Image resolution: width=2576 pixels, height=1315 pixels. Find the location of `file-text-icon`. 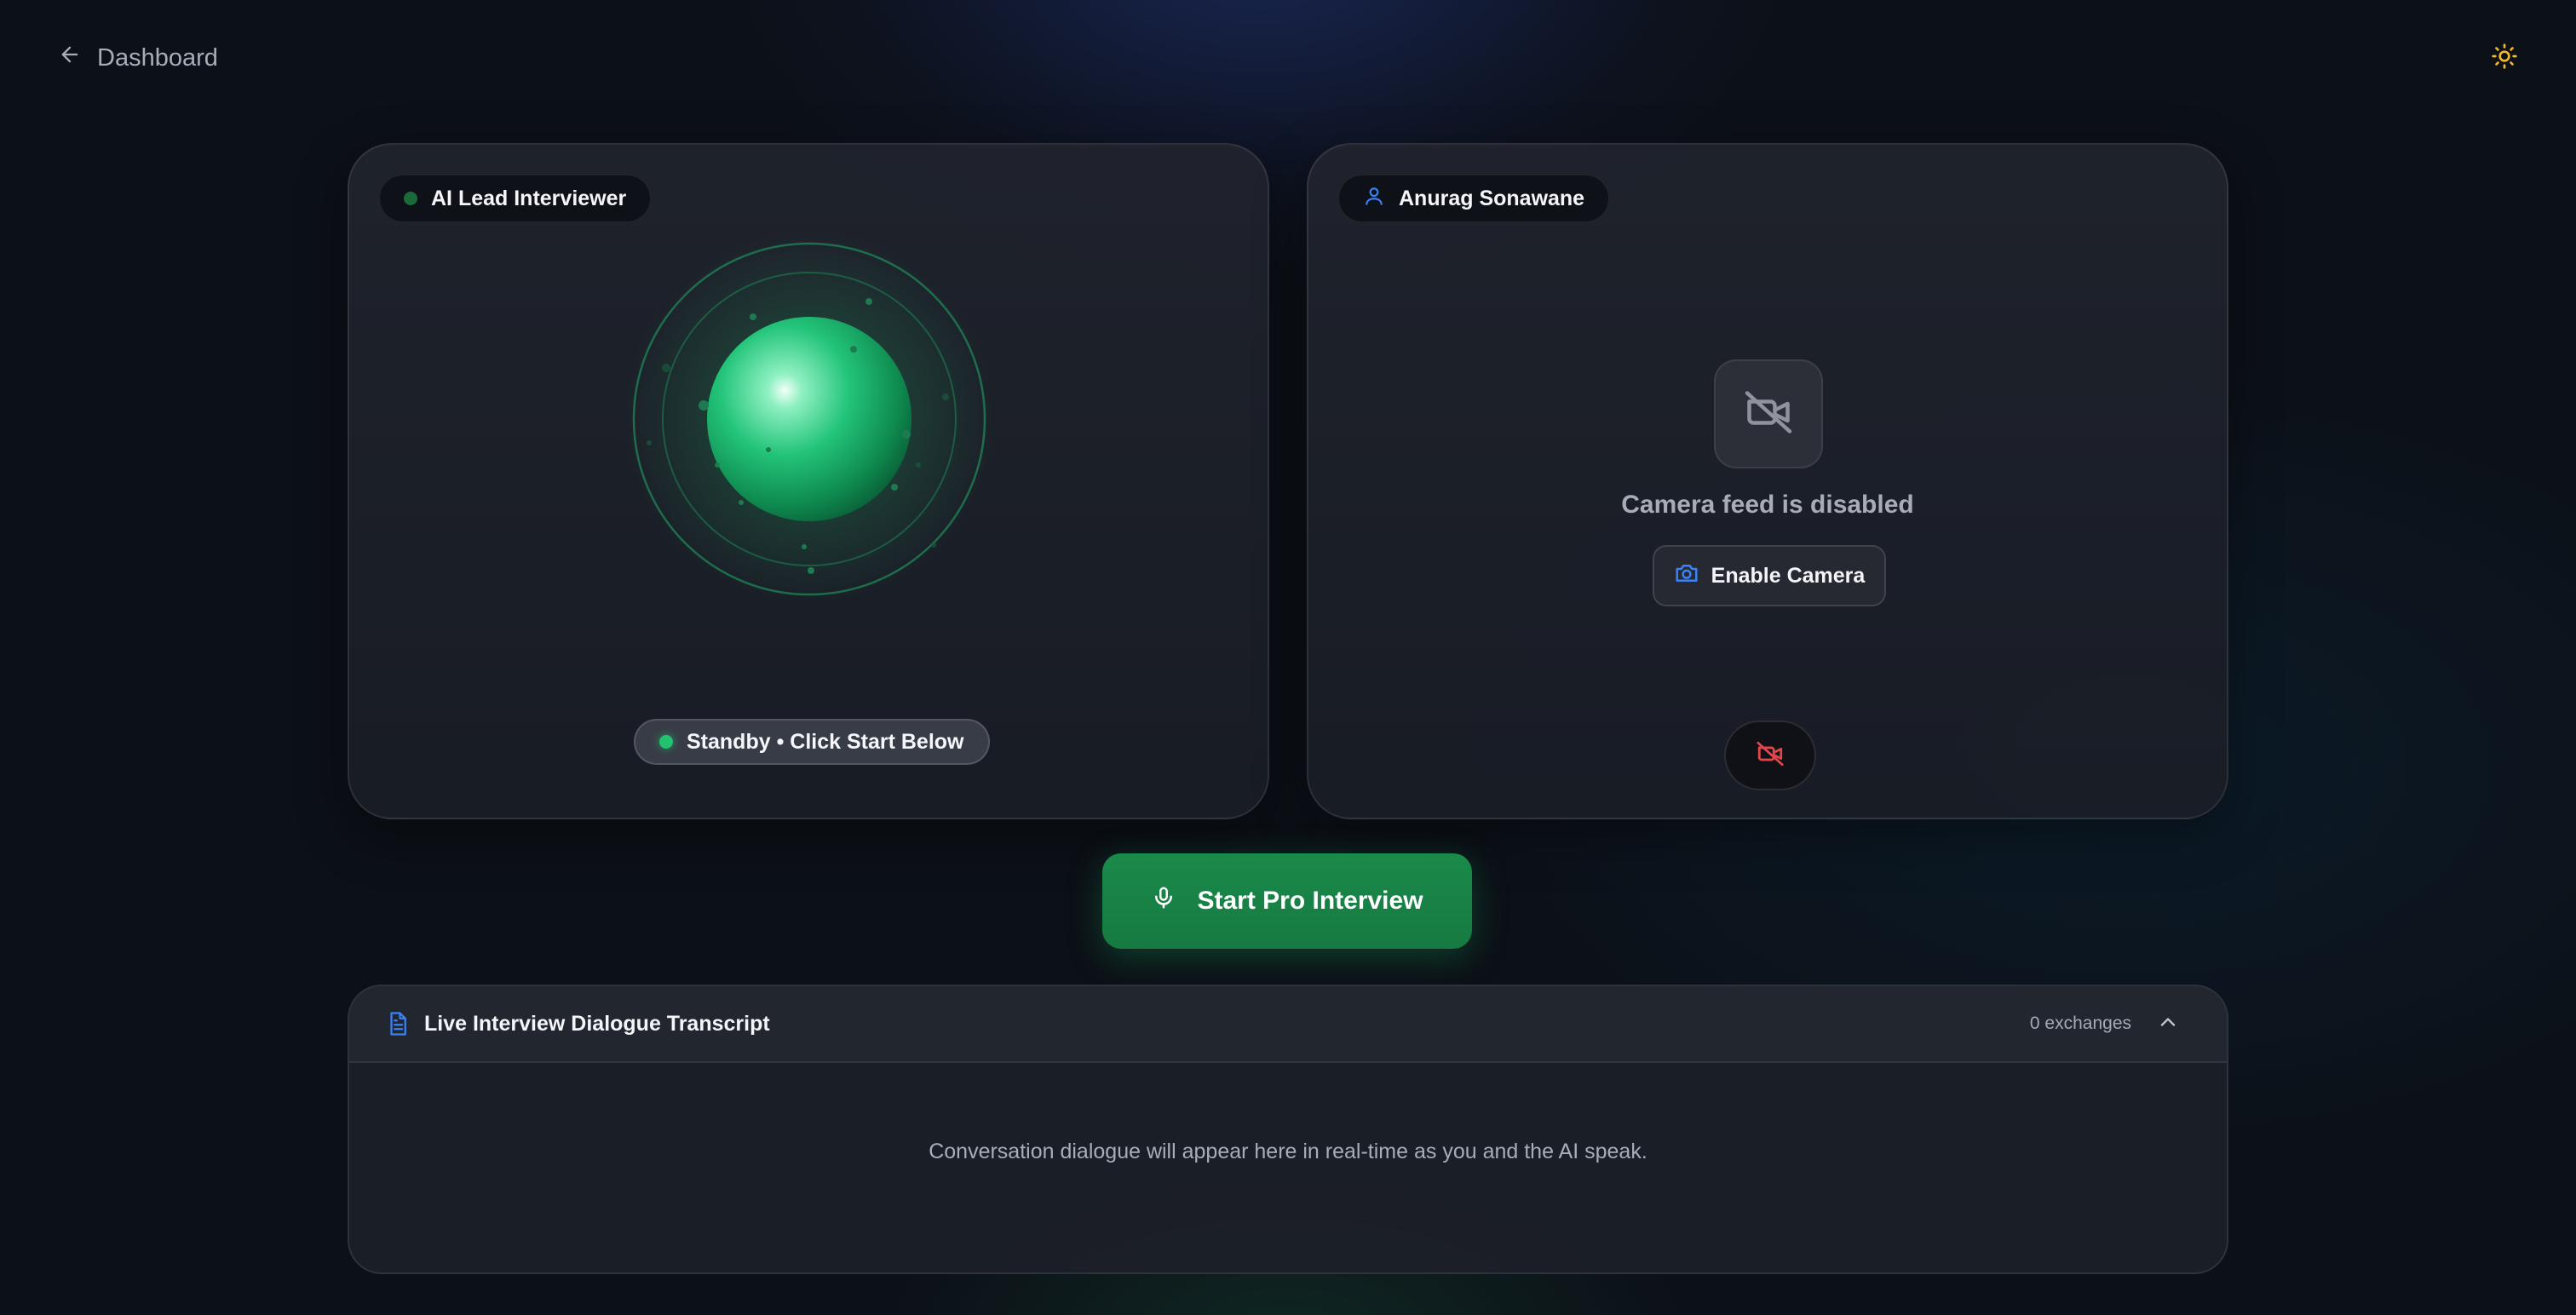

file-text-icon is located at coordinates (398, 1023).